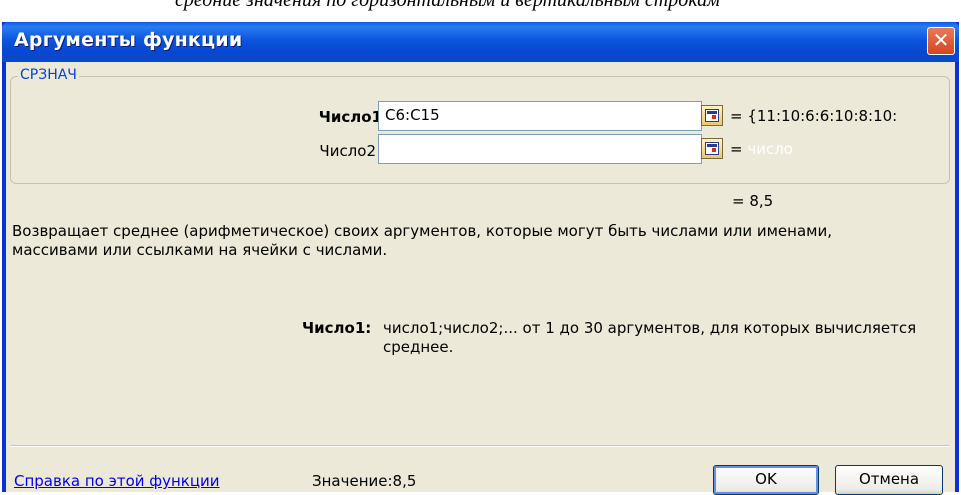  I want to click on title-bar: Аргументы функции ✕, so click(480, 42).